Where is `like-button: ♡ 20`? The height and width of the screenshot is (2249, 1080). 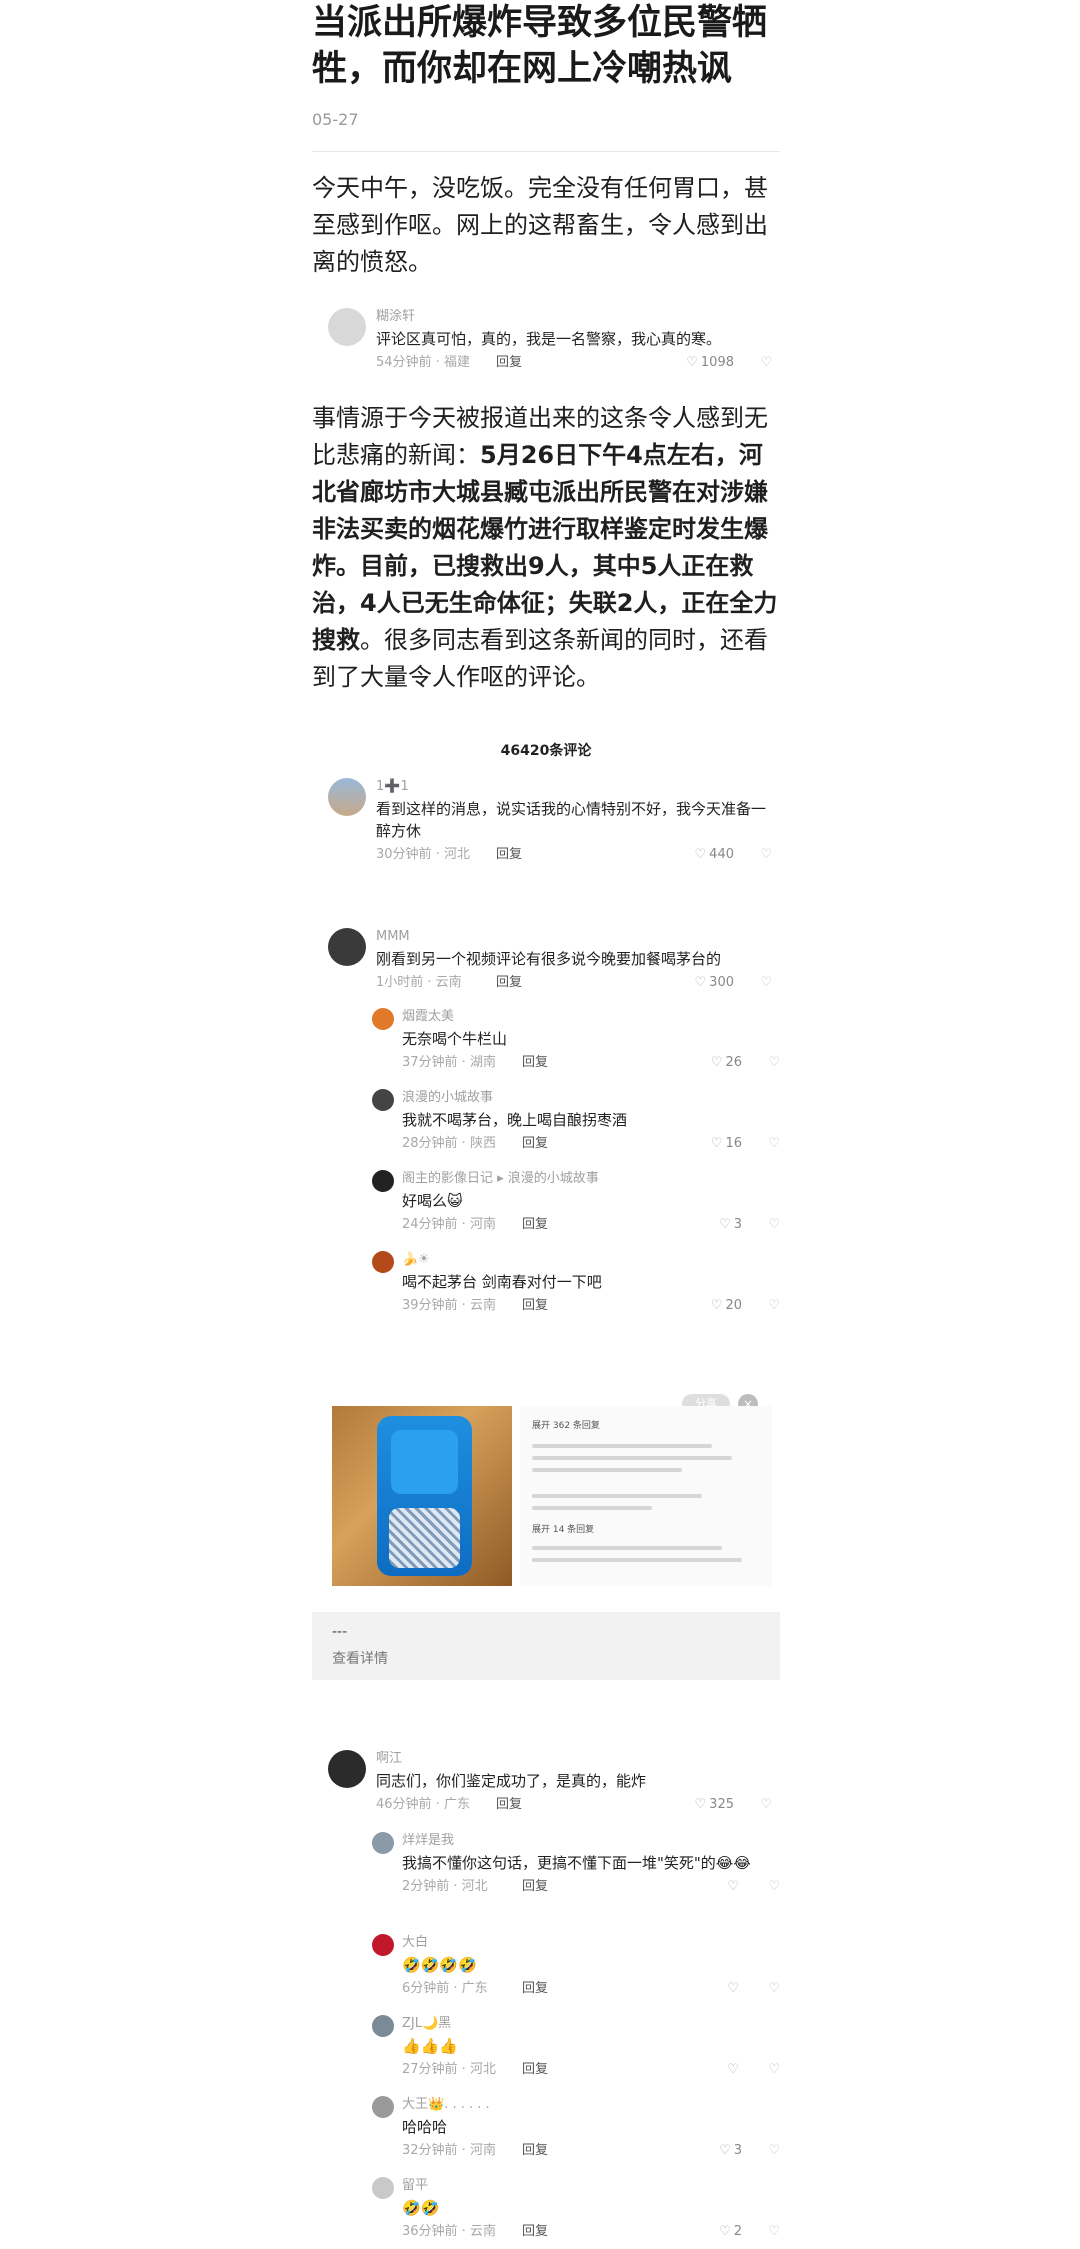 like-button: ♡ 20 is located at coordinates (726, 1306).